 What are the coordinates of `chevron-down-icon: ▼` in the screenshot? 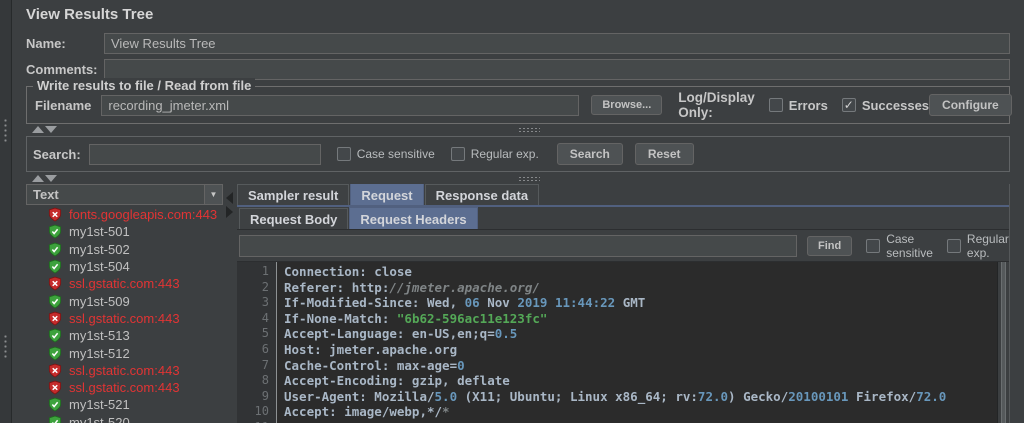 It's located at (213, 194).